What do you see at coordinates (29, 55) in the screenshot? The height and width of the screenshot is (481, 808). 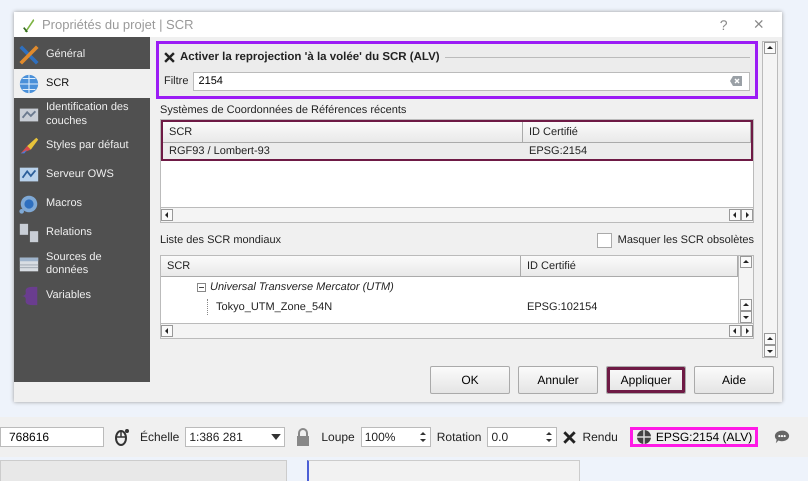 I see `tools-icon` at bounding box center [29, 55].